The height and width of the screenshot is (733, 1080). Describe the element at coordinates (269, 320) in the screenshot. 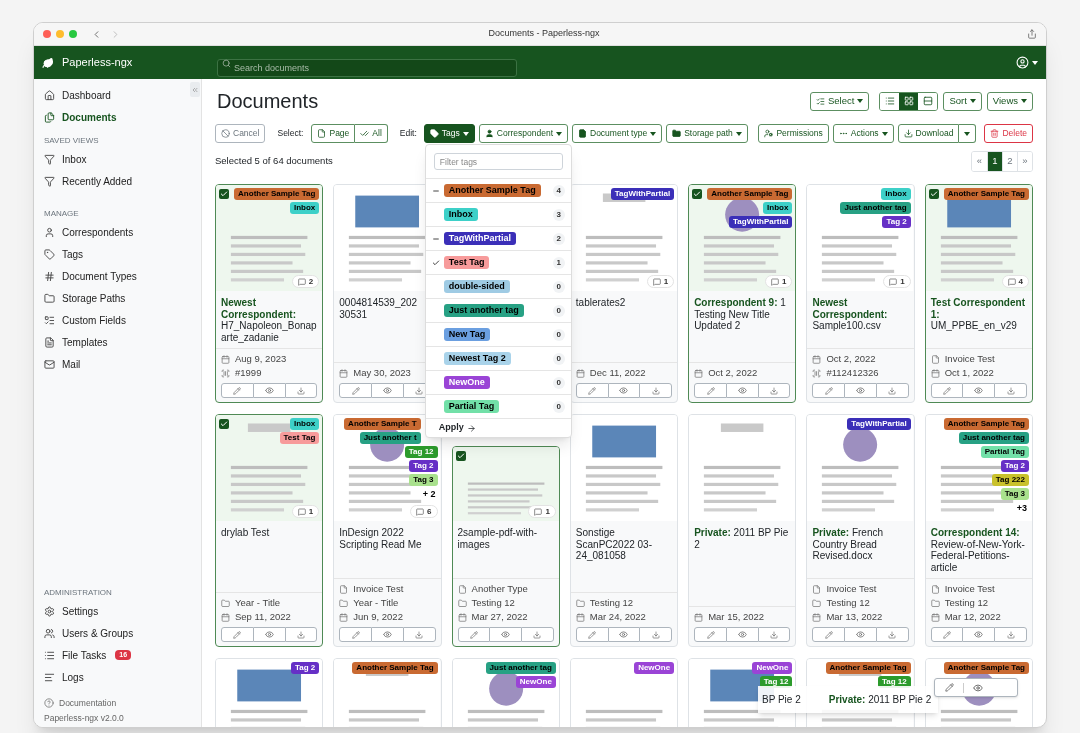

I see `document-title: Newest Correspondent: H7_Napoleon_Bonaparte_zadanie` at that location.